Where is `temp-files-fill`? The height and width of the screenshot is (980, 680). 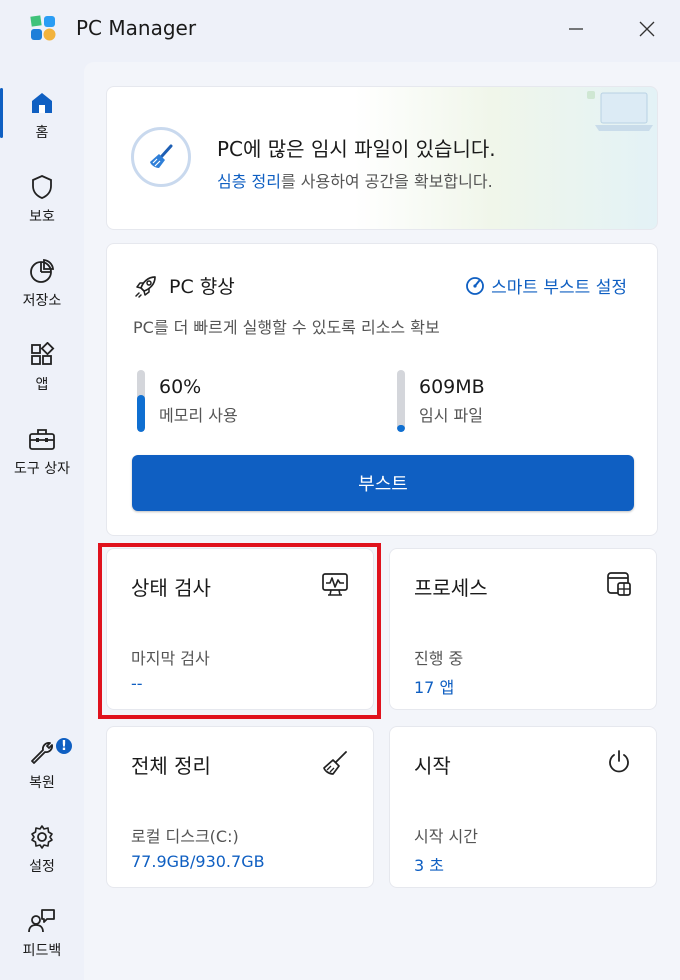 temp-files-fill is located at coordinates (401, 428).